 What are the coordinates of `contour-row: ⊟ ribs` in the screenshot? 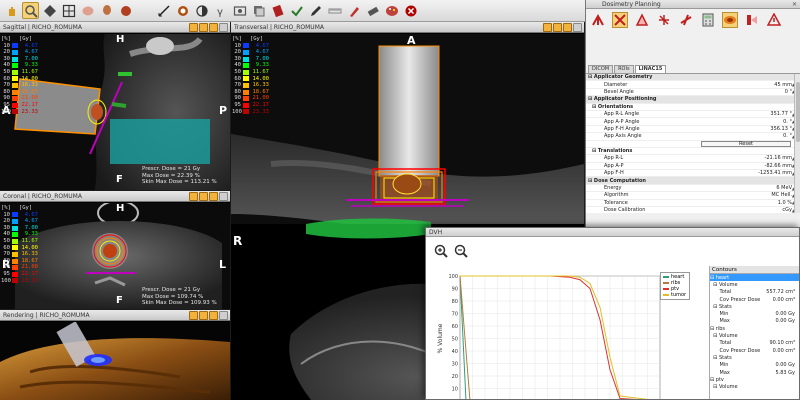 It's located at (754, 328).